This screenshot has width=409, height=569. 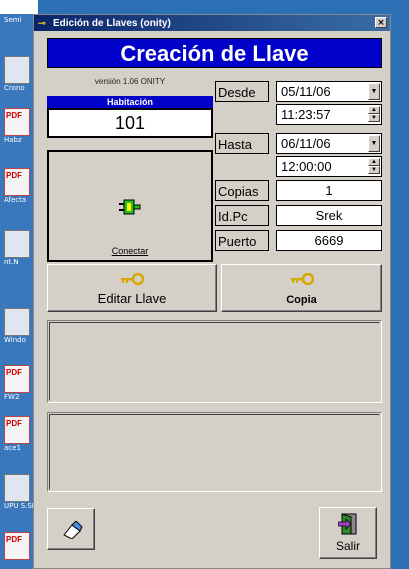 I want to click on info-panel-bottom-inner, so click(x=214, y=452).